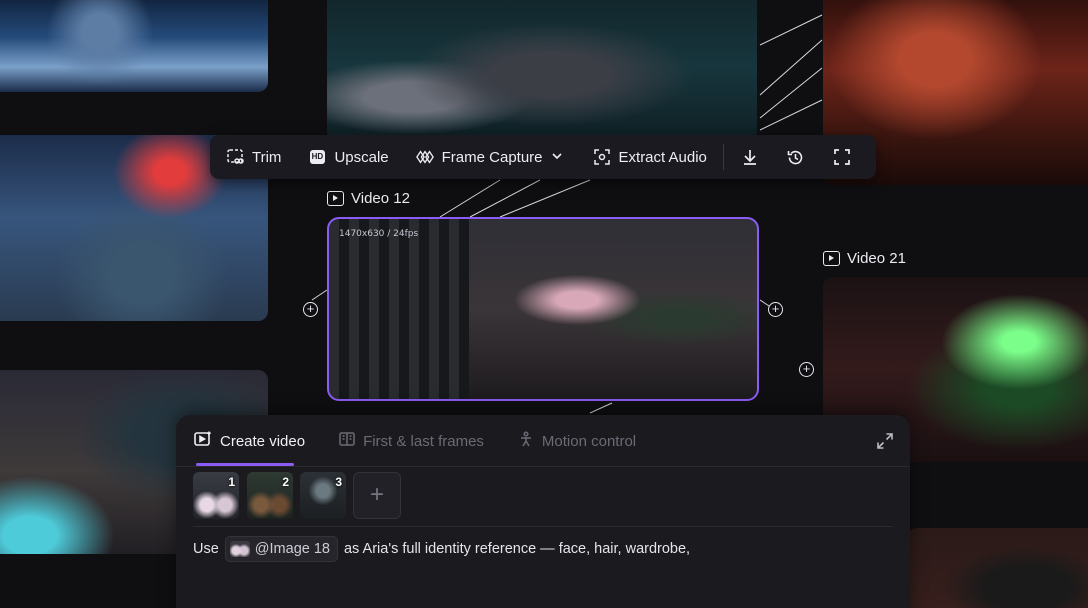  Describe the element at coordinates (526, 441) in the screenshot. I see `motion-figure-icon` at that location.